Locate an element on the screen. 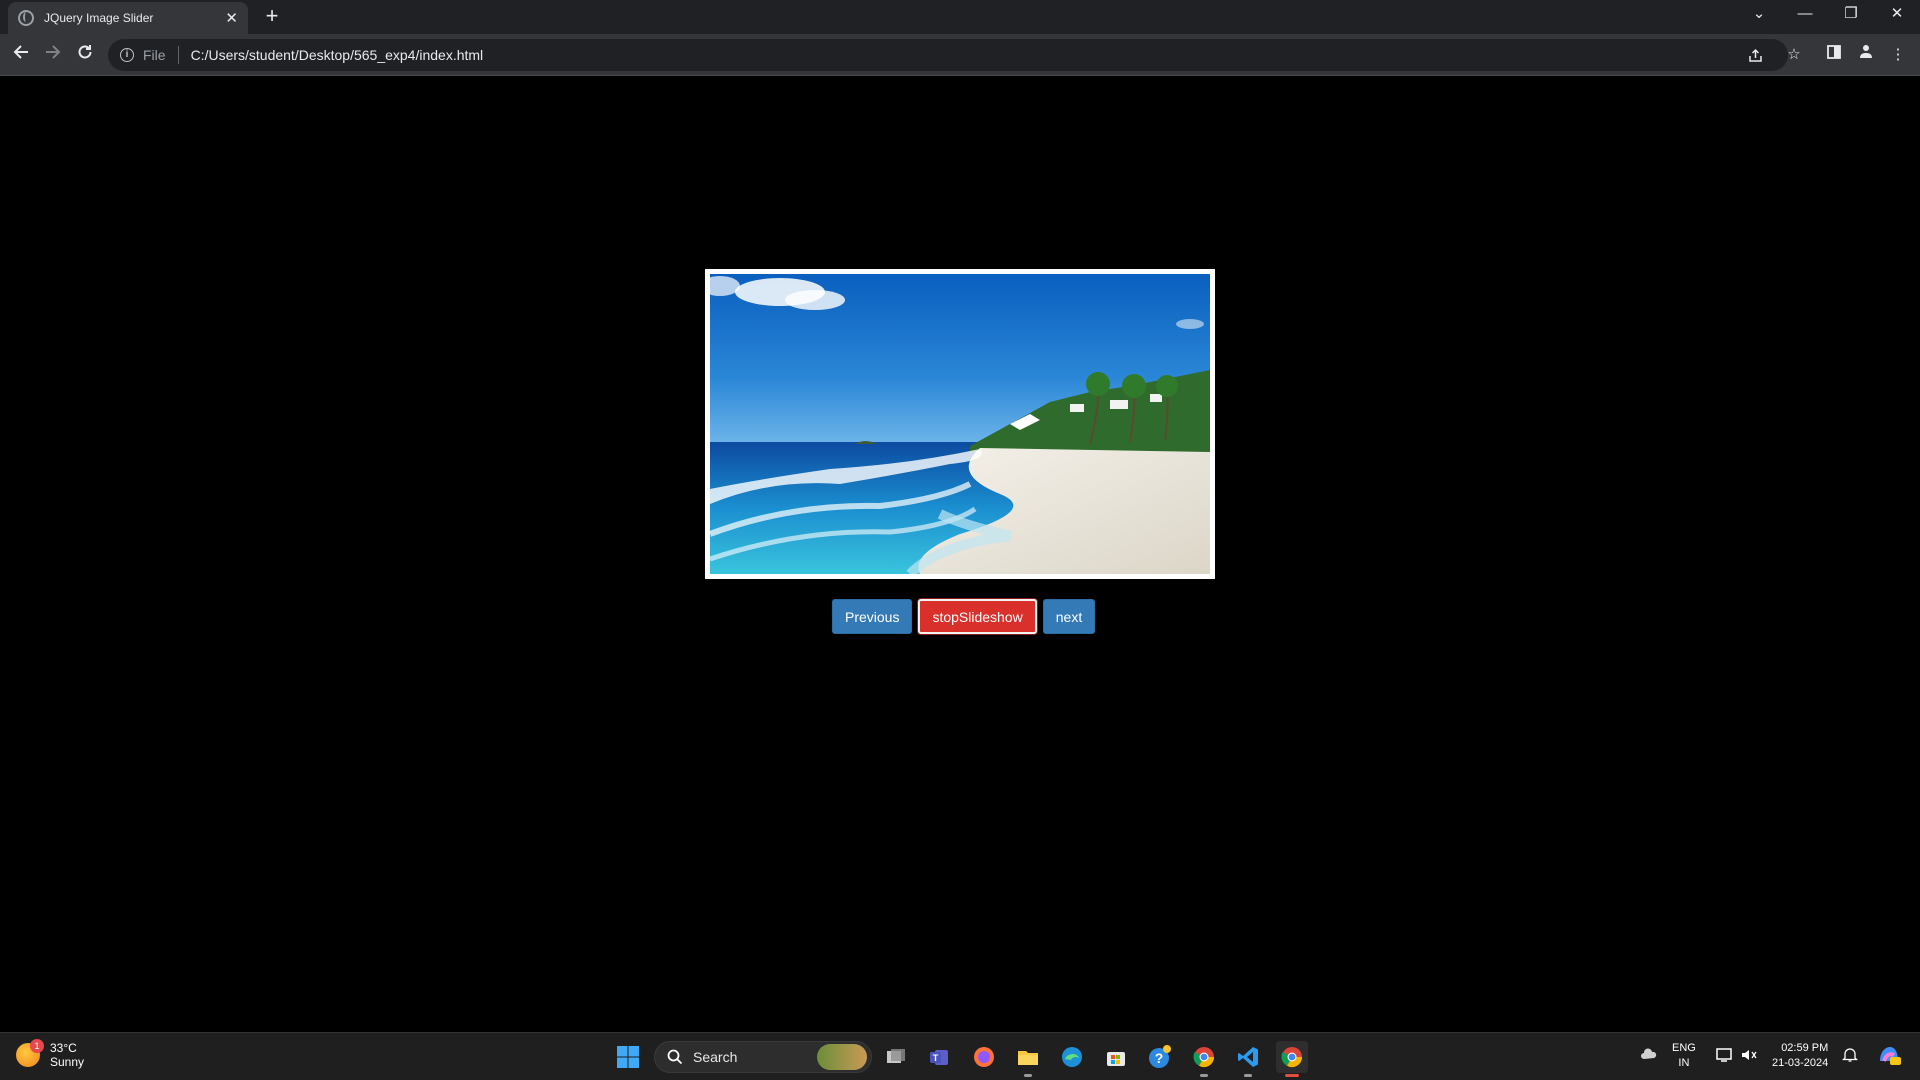 This screenshot has height=1080, width=1920. chrome-icon is located at coordinates (1204, 1059).